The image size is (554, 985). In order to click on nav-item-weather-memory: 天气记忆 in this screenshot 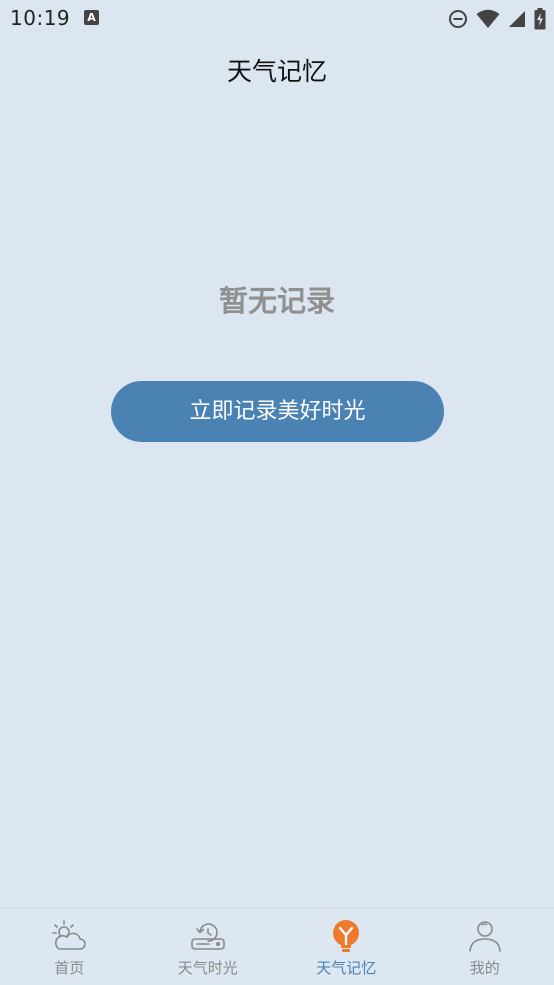, I will do `click(346, 947)`.